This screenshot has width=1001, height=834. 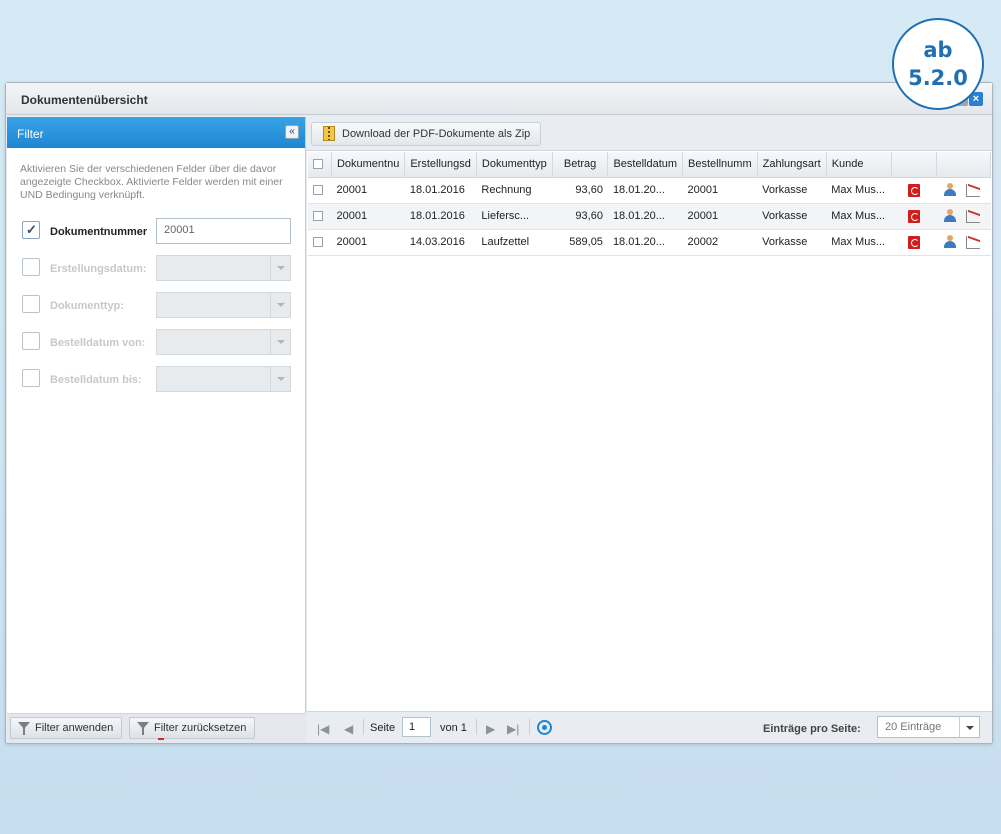 What do you see at coordinates (31, 341) in the screenshot?
I see `order-date-from-checkbox` at bounding box center [31, 341].